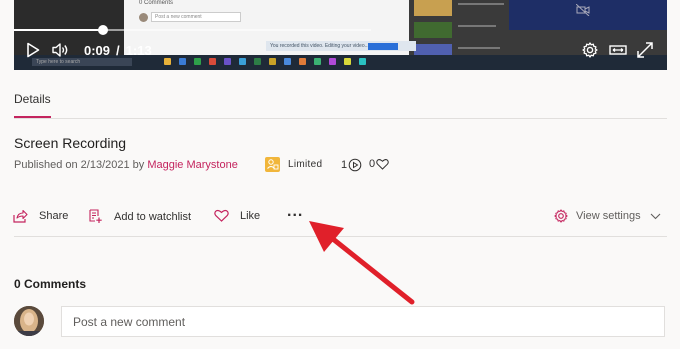 This screenshot has width=680, height=349. What do you see at coordinates (305, 164) in the screenshot?
I see `visibility-label: Limited` at bounding box center [305, 164].